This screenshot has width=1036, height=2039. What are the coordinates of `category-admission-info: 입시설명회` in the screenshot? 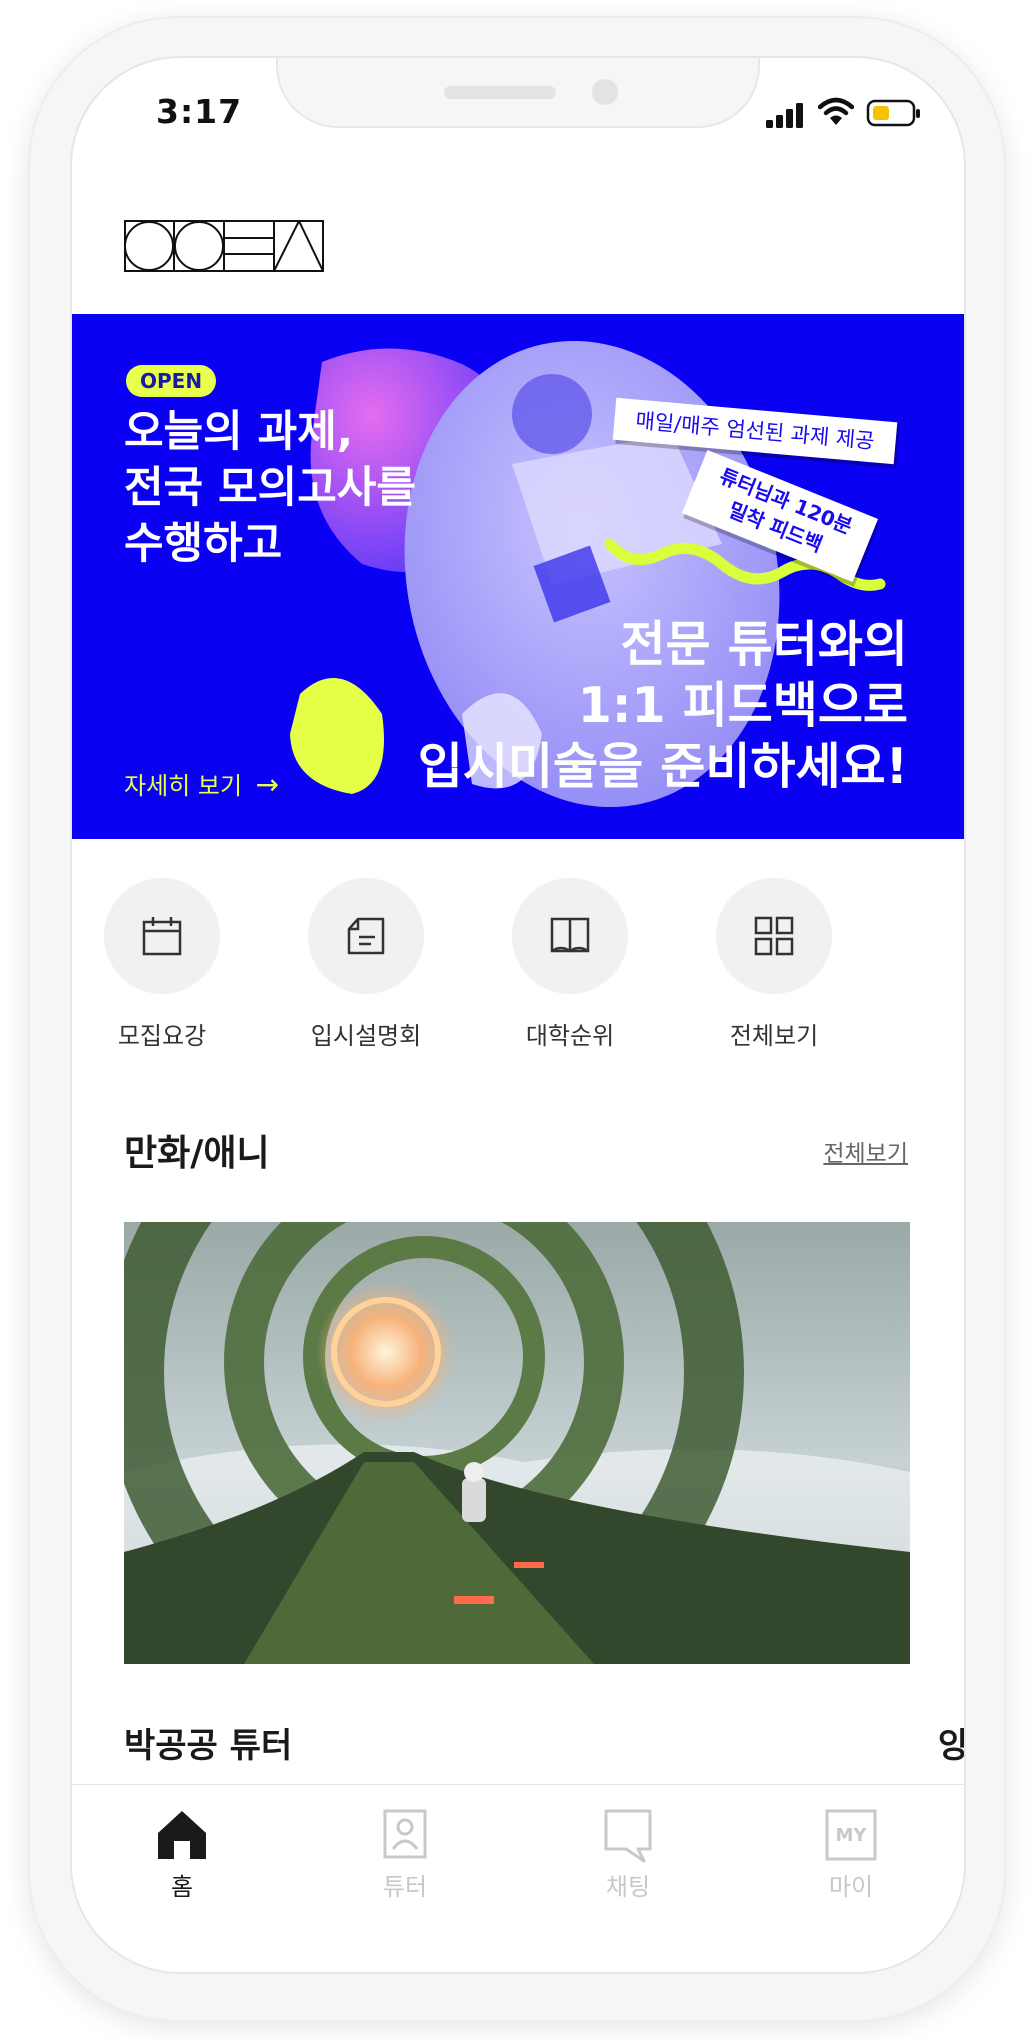 It's located at (366, 964).